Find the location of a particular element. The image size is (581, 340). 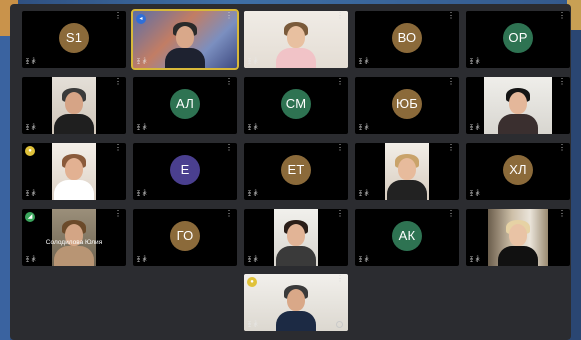

participant-tile-2: ◂ ⋮ ꀨ ꅕ is located at coordinates (185, 39).